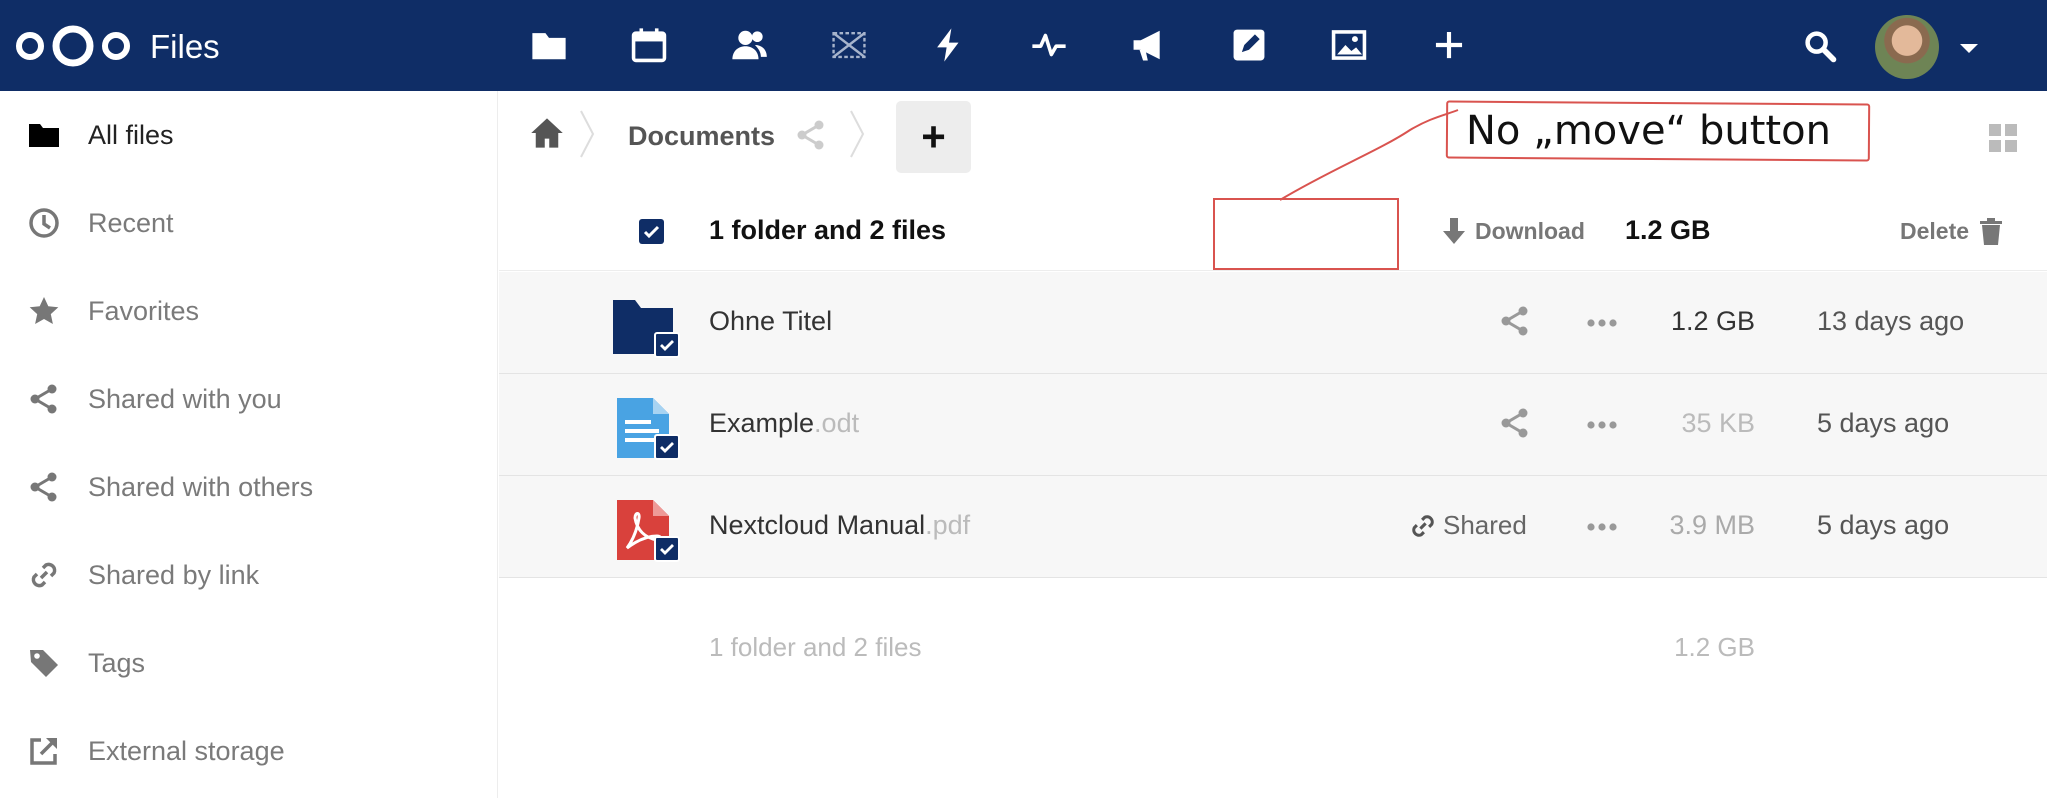 Image resolution: width=2047 pixels, height=798 pixels. What do you see at coordinates (1648, 131) in the screenshot?
I see `annotation-label: No „move“ button` at bounding box center [1648, 131].